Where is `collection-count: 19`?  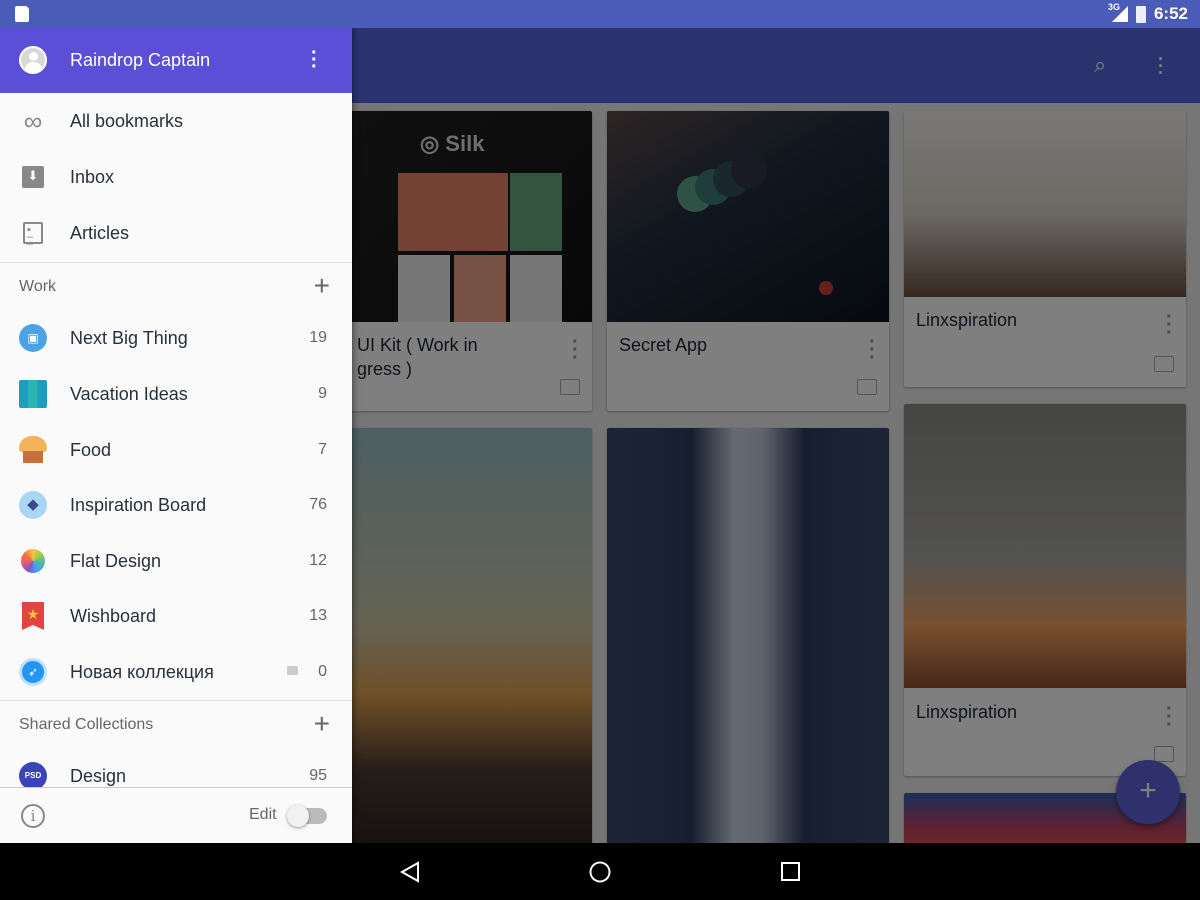 collection-count: 19 is located at coordinates (318, 337).